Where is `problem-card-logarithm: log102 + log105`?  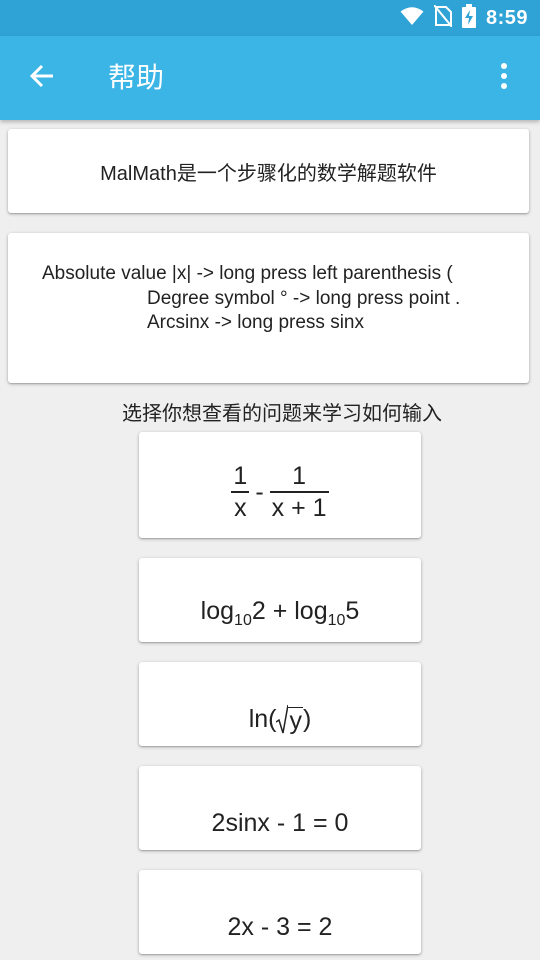 problem-card-logarithm: log102 + log105 is located at coordinates (280, 600).